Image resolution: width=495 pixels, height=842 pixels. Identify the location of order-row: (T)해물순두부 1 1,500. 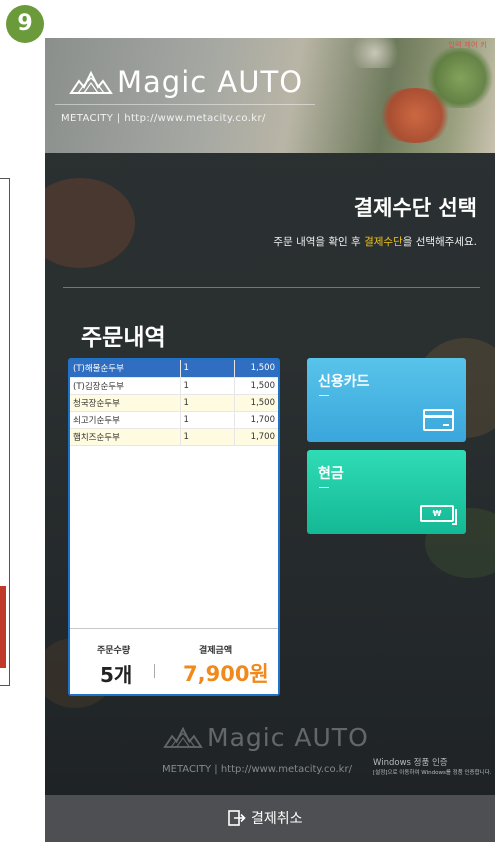
(174, 369).